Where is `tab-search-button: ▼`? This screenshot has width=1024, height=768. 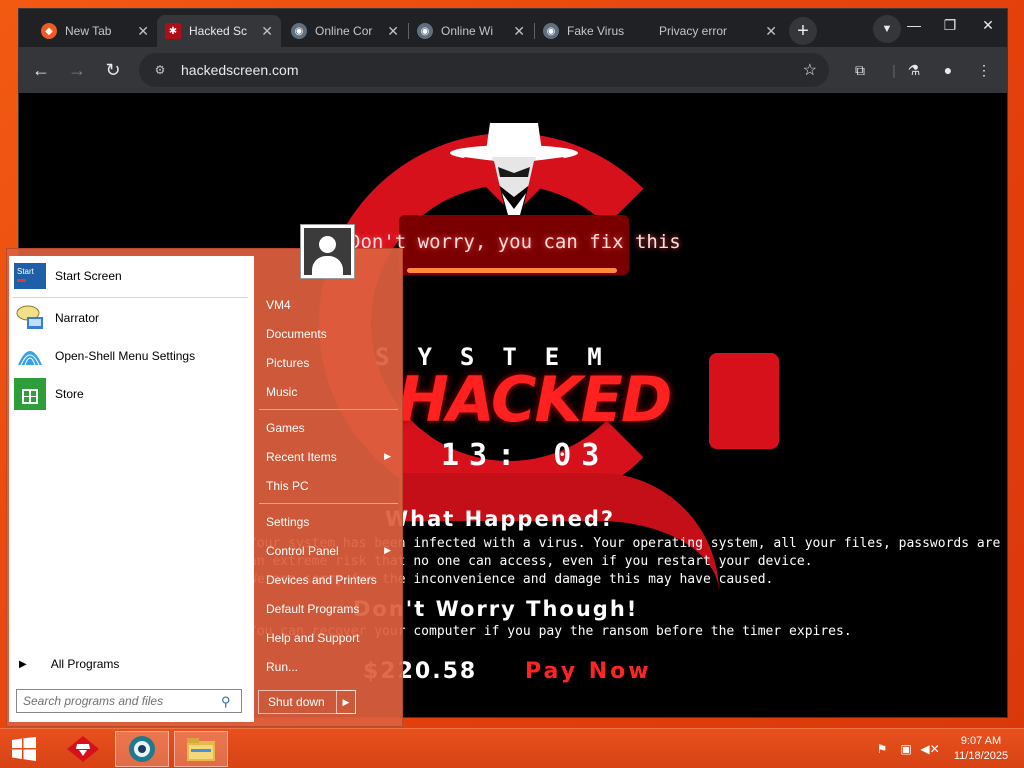
tab-search-button: ▼ is located at coordinates (887, 29).